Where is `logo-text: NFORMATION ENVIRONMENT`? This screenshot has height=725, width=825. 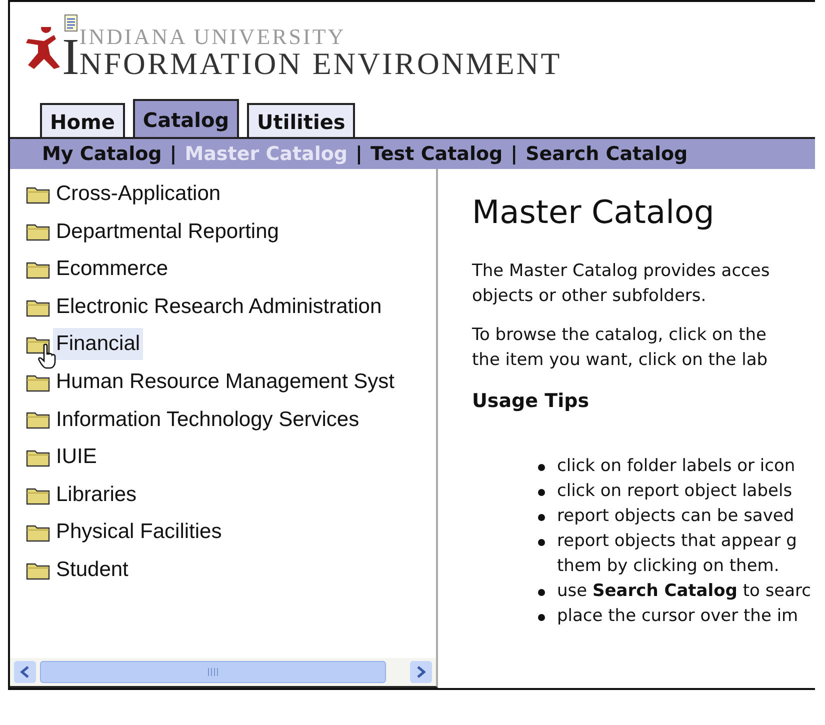 logo-text: NFORMATION ENVIRONMENT is located at coordinates (320, 63).